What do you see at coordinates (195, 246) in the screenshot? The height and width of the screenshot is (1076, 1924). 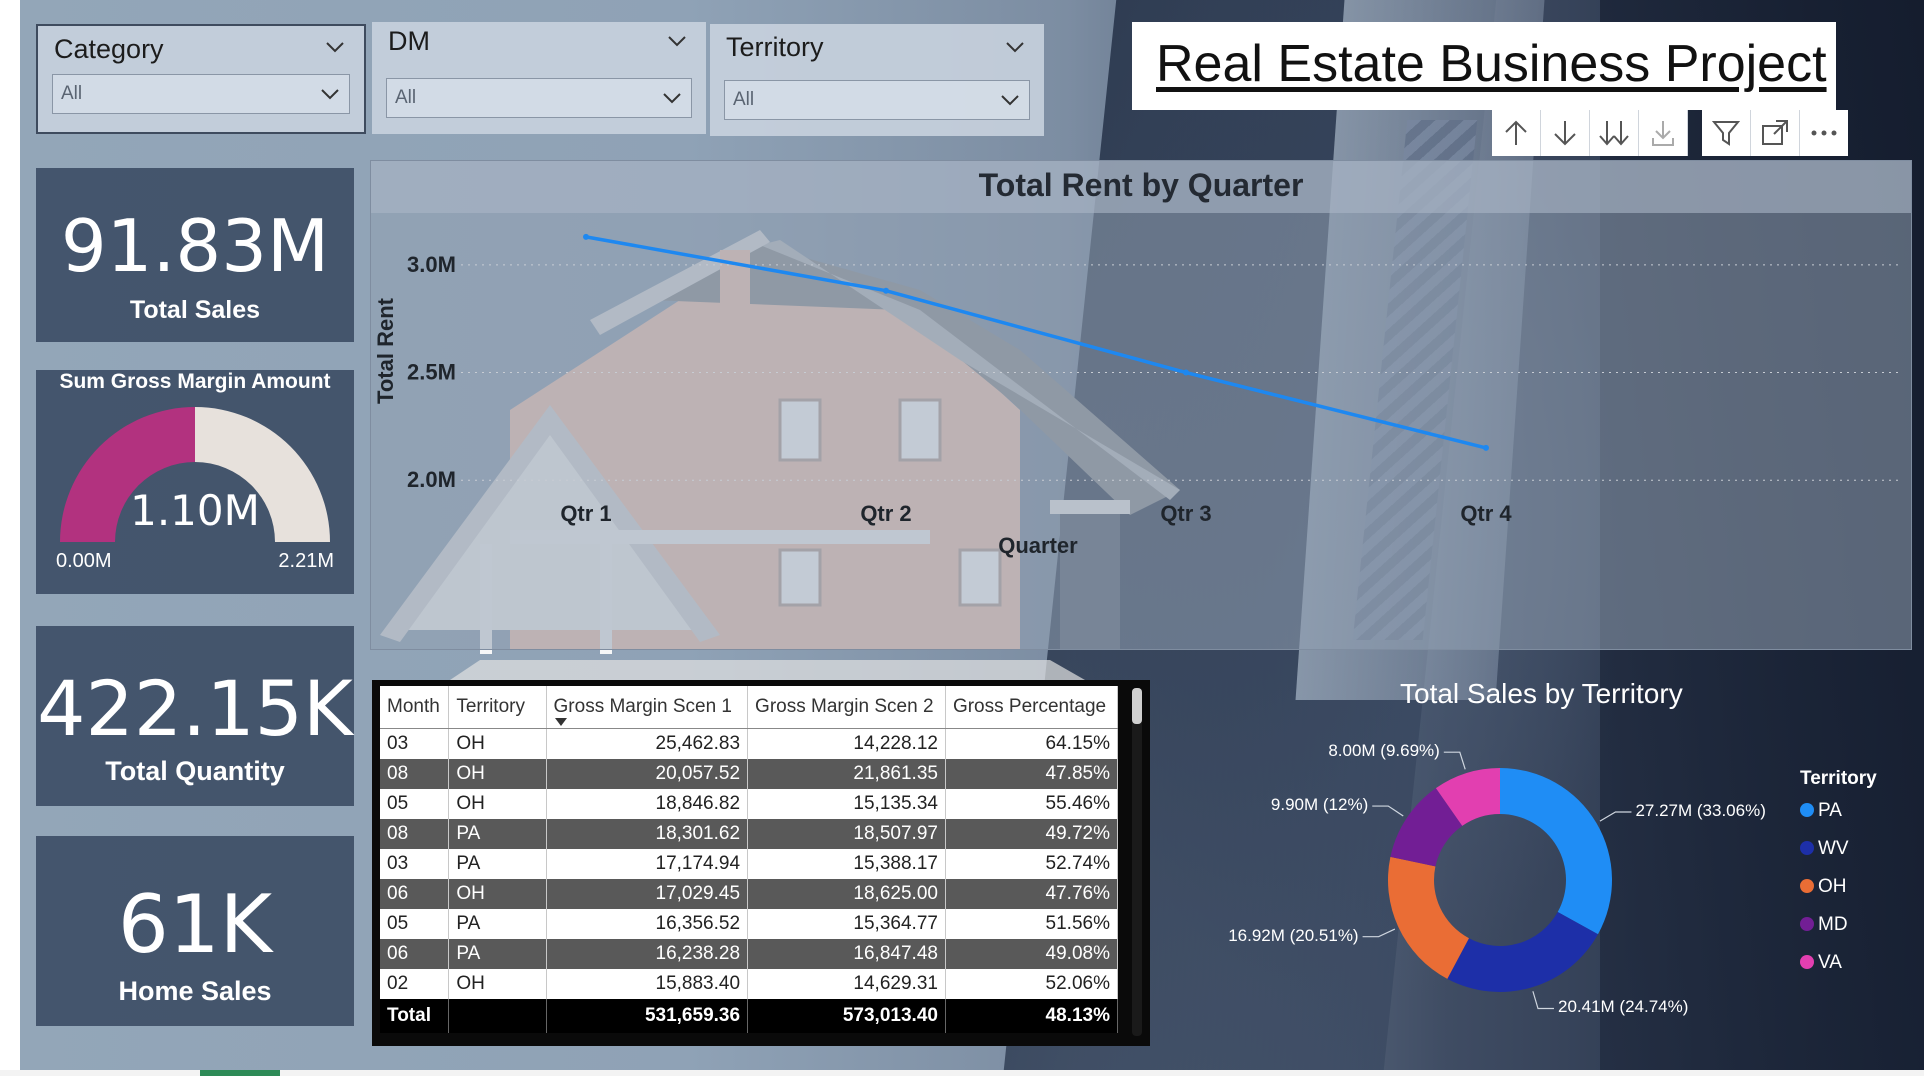 I see `total-sales-value: 91.83M` at bounding box center [195, 246].